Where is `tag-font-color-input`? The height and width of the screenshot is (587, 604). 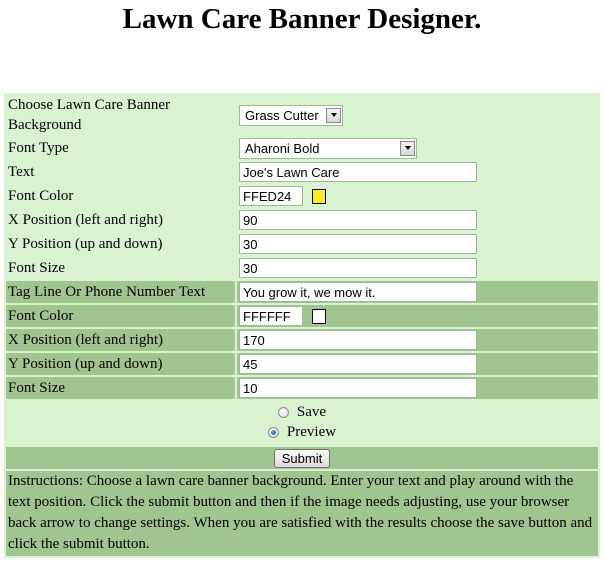 tag-font-color-input is located at coordinates (271, 316).